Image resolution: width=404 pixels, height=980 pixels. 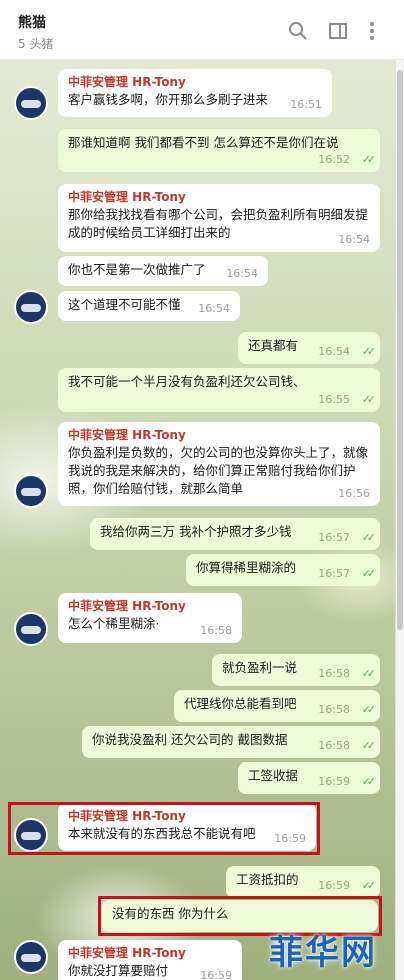 What do you see at coordinates (323, 953) in the screenshot?
I see `watermark-logo: 菲华网` at bounding box center [323, 953].